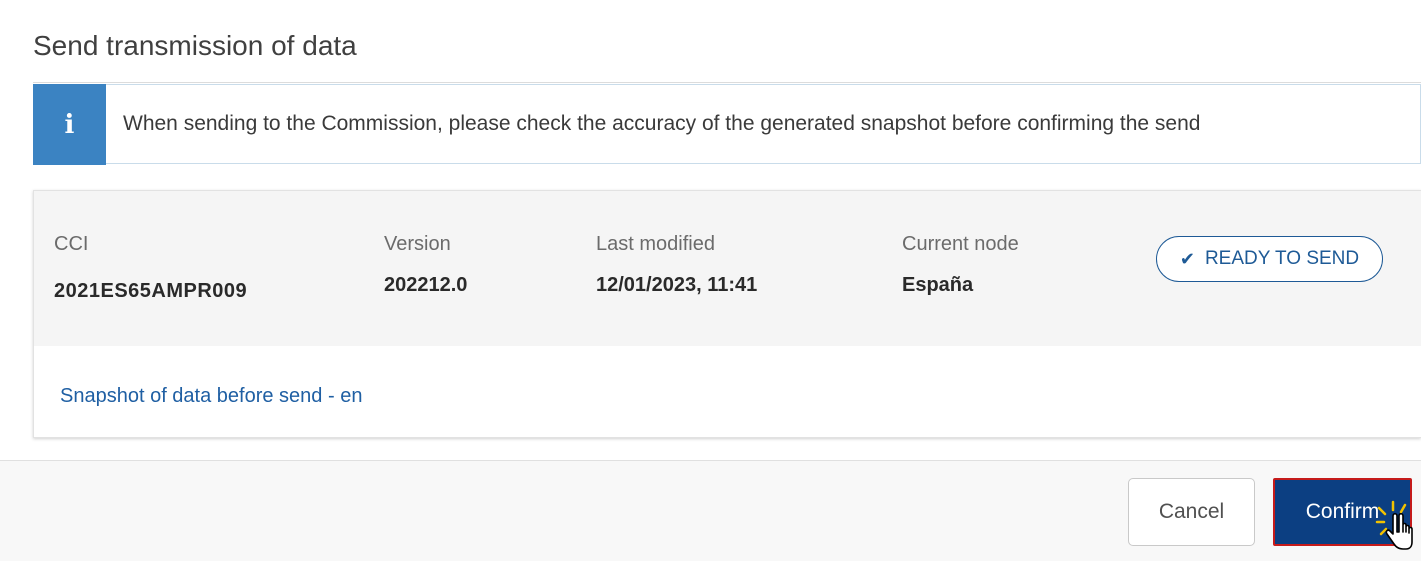 The width and height of the screenshot is (1421, 561). I want to click on version-label: Version, so click(417, 244).